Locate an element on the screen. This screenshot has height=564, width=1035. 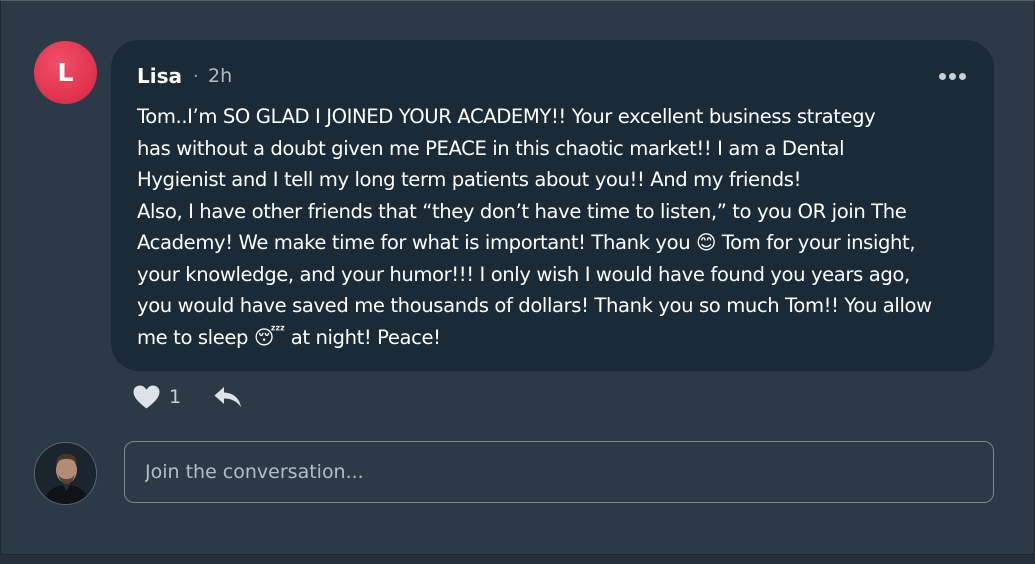
more-options-icon is located at coordinates (952, 76).